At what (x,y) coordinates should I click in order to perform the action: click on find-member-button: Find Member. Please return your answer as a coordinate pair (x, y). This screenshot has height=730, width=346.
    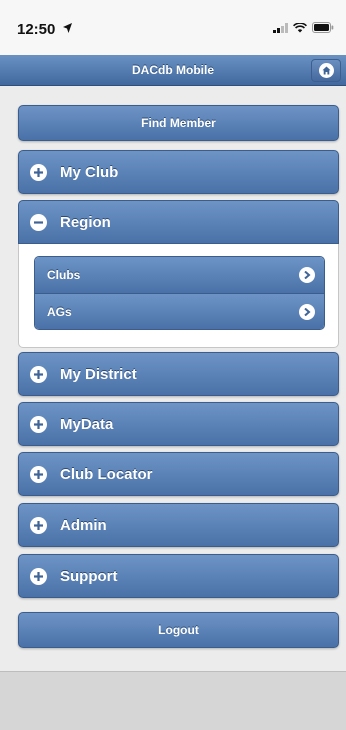
    Looking at the image, I should click on (178, 123).